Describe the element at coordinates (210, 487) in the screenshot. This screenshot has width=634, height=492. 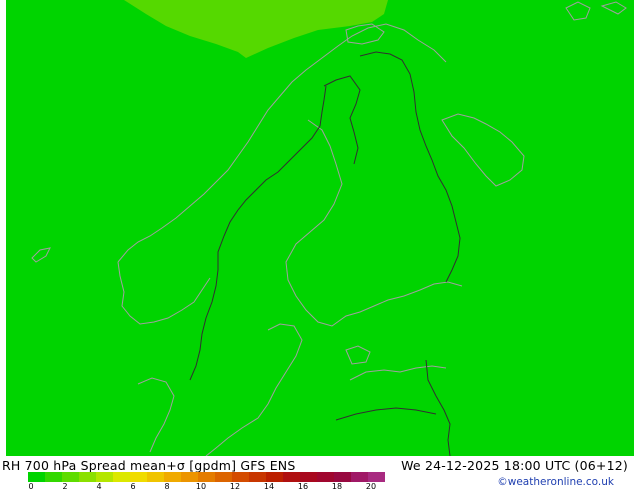
I see `color-scale-ticks: 0 2 4 6 8 10 12 14 16 18 20` at that location.